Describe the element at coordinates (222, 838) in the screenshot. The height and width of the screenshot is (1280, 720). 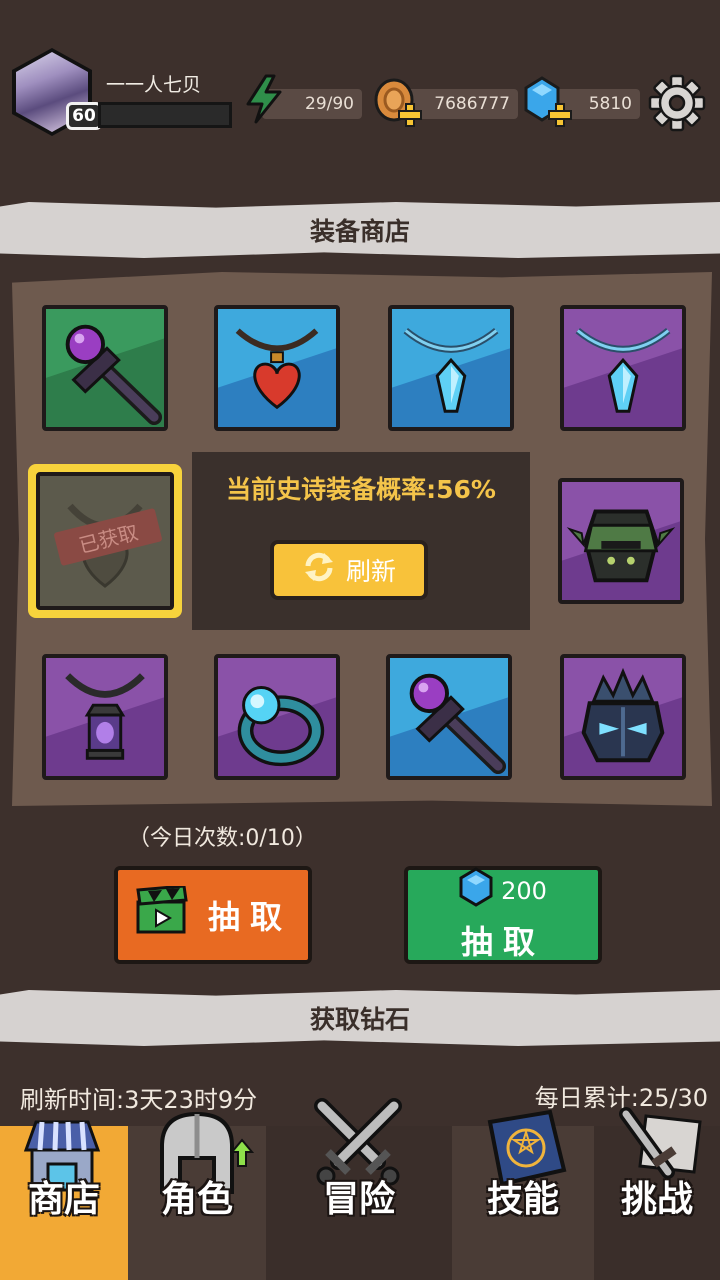
I see `daily-draw-count: （今日次数:0/10）` at that location.